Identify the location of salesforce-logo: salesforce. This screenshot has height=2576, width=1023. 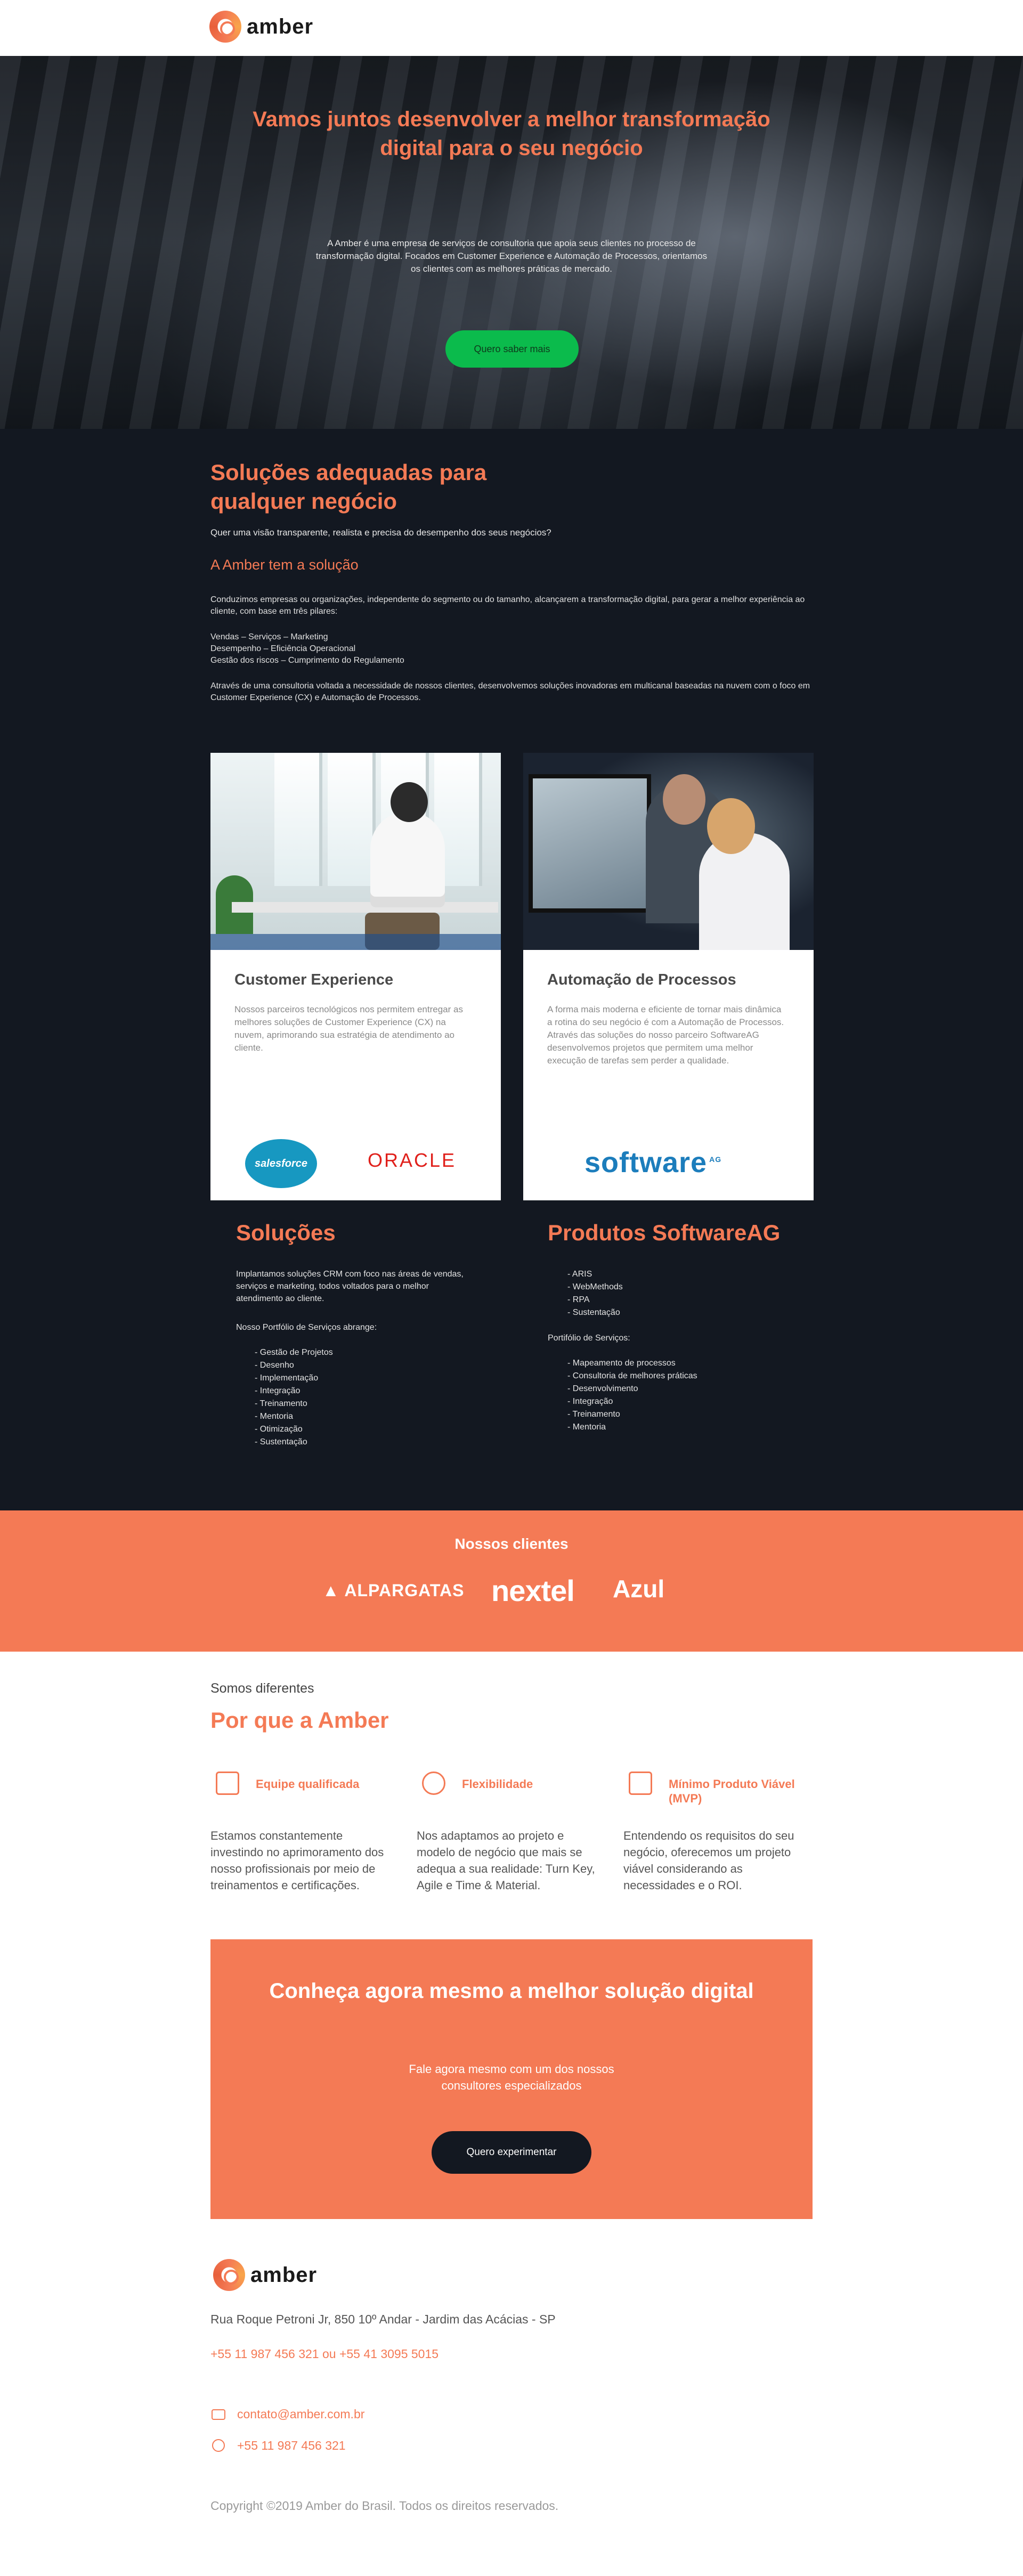
(281, 1163).